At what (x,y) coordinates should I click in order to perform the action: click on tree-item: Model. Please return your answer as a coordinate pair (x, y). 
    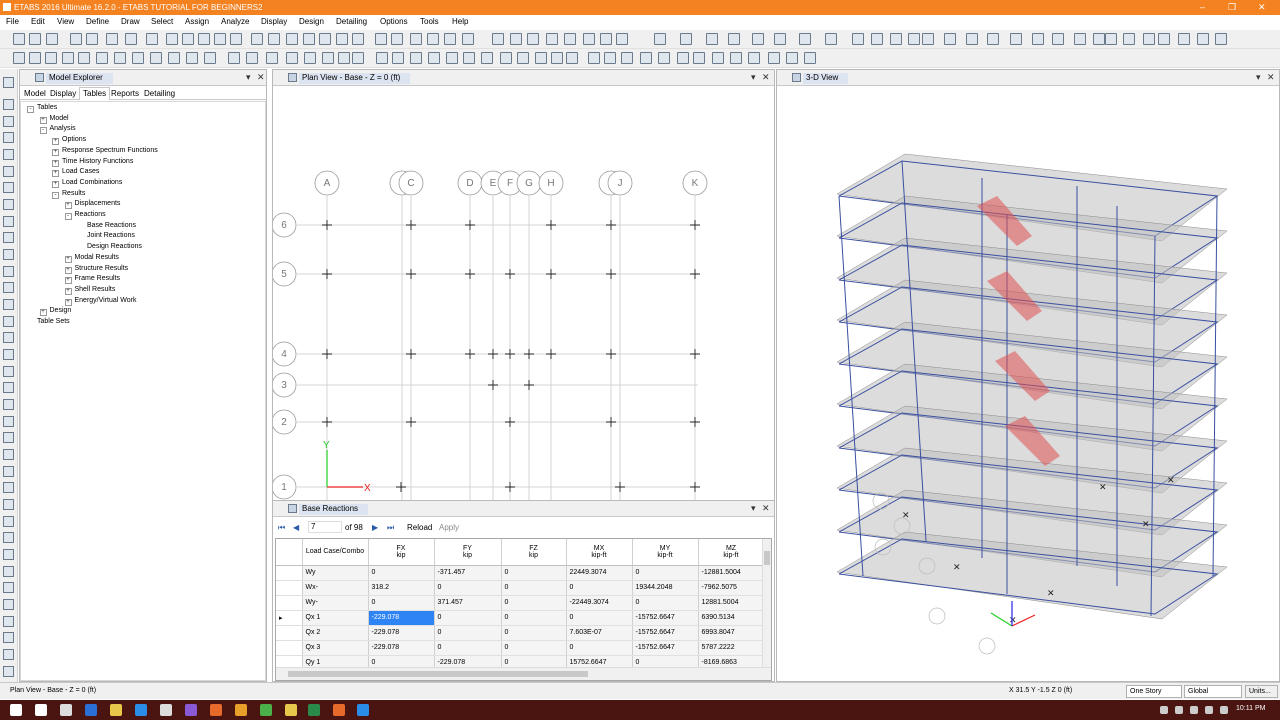
    Looking at the image, I should click on (59, 118).